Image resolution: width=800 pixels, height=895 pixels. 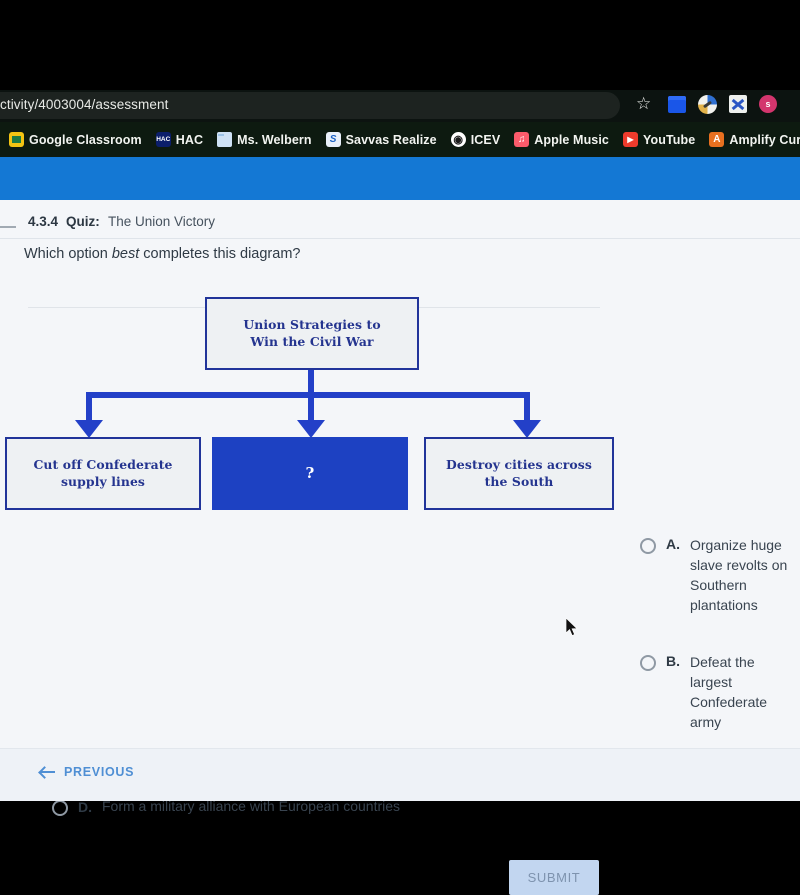 What do you see at coordinates (729, 692) in the screenshot?
I see `option-text-b: Defeat the largest Confederate army` at bounding box center [729, 692].